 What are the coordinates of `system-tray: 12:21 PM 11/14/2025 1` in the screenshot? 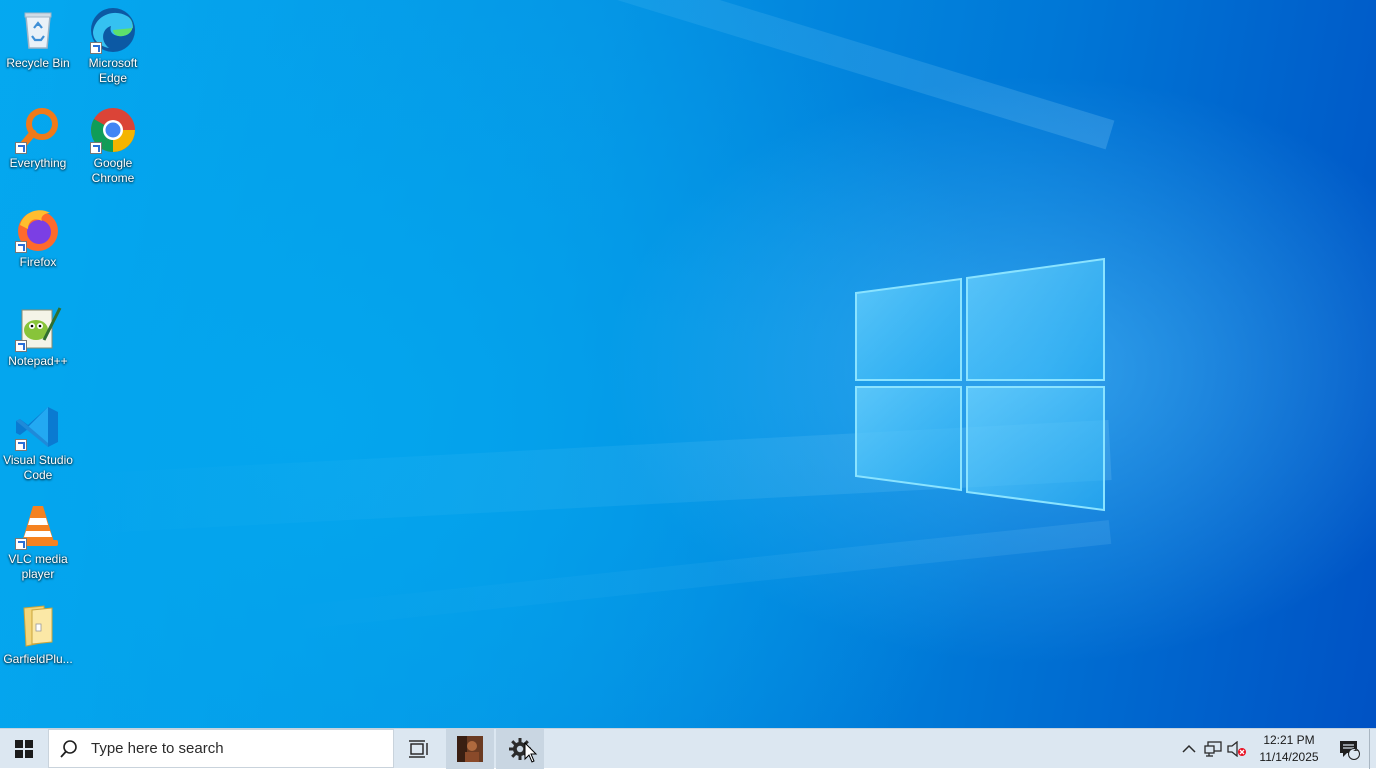 It's located at (1276, 749).